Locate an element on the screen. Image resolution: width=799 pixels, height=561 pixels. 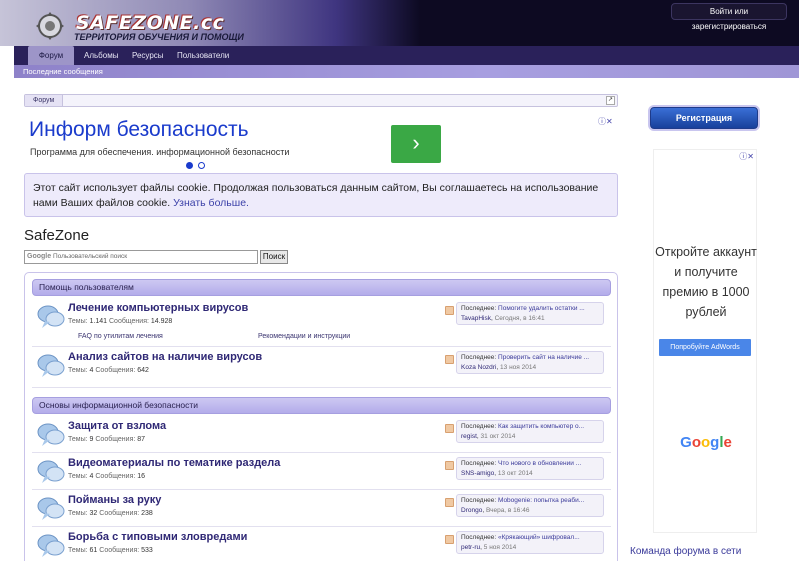
site-logo: SAFEZONE.cc ТЕРРИТОРИЯ ОБУЧЕНИЯ И ПОМОЩИ is located at coordinates (139, 24).